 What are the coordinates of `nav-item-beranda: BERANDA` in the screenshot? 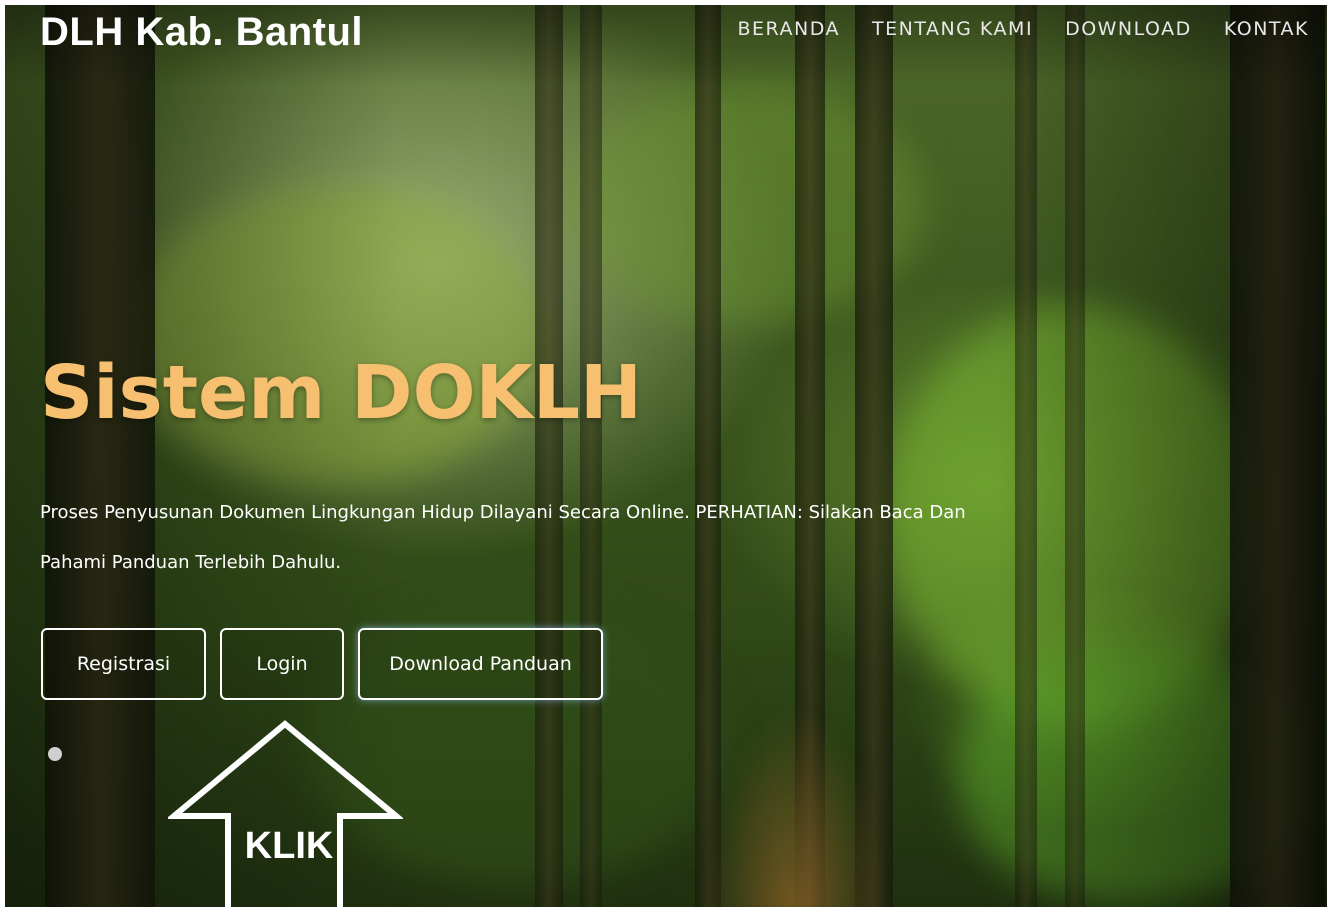 It's located at (789, 29).